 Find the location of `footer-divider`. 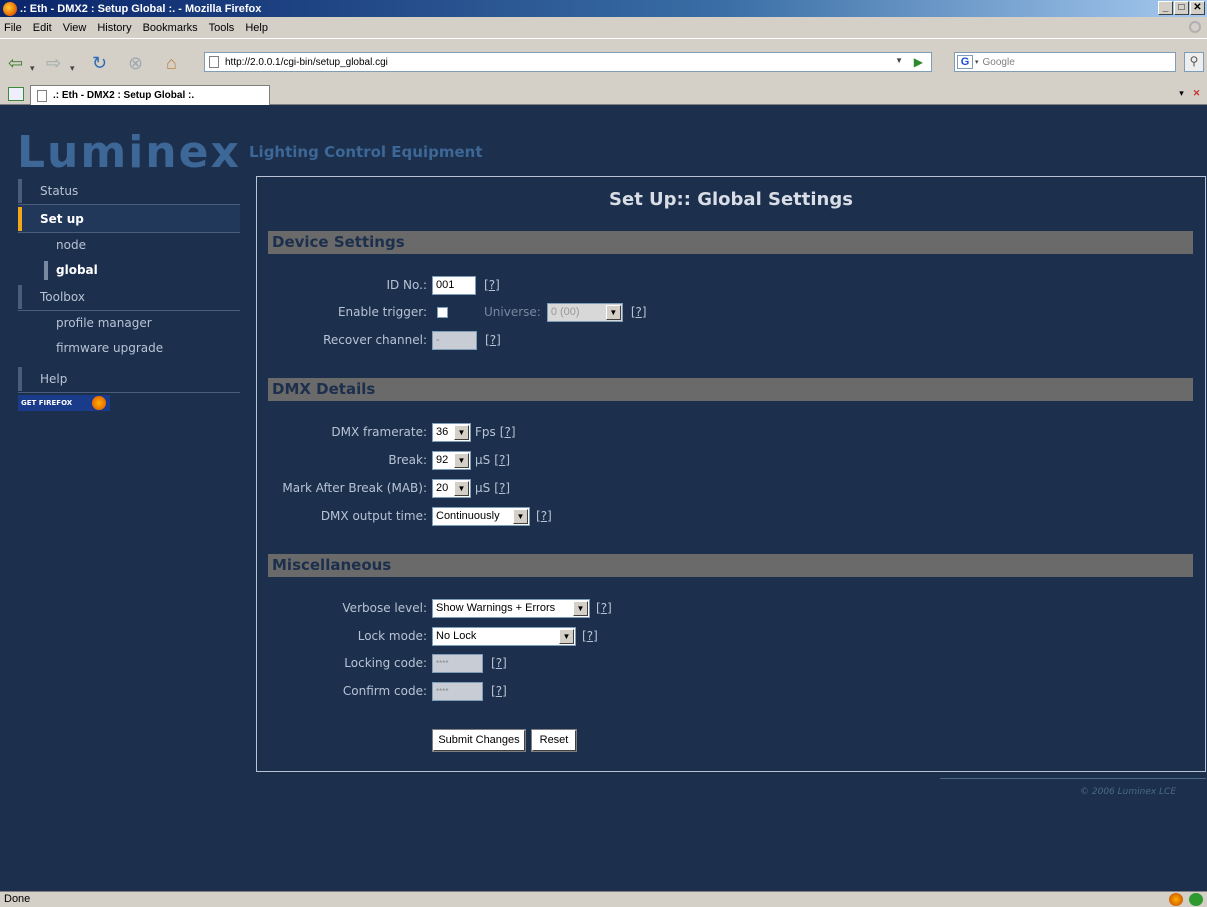

footer-divider is located at coordinates (1073, 778).